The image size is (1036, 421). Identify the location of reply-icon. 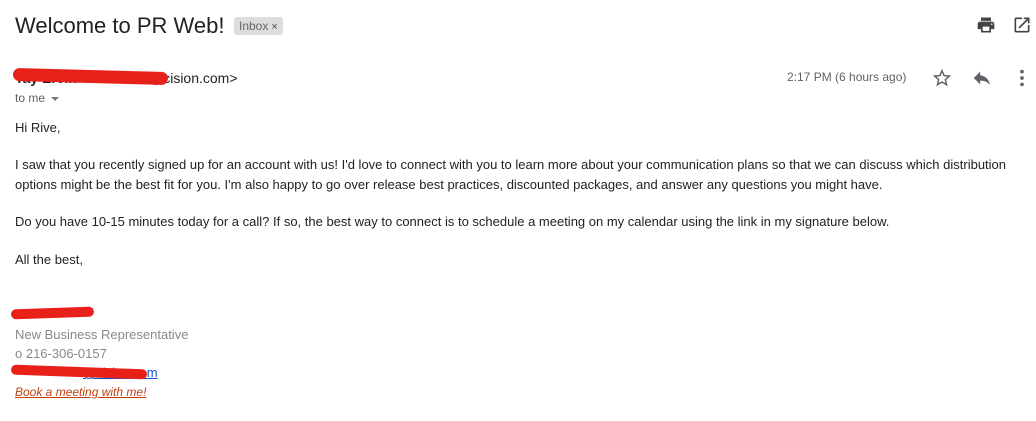
(982, 78).